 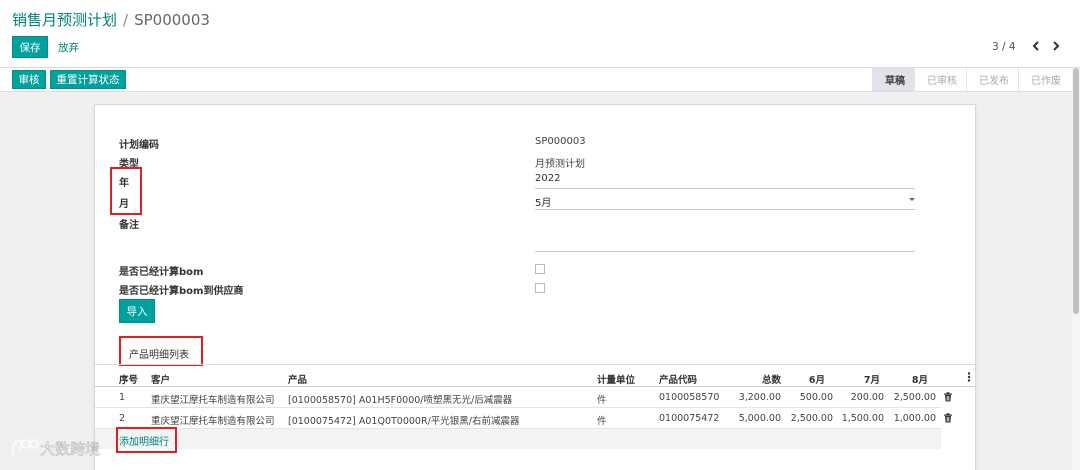 I want to click on column-header-august: 8月, so click(x=909, y=379).